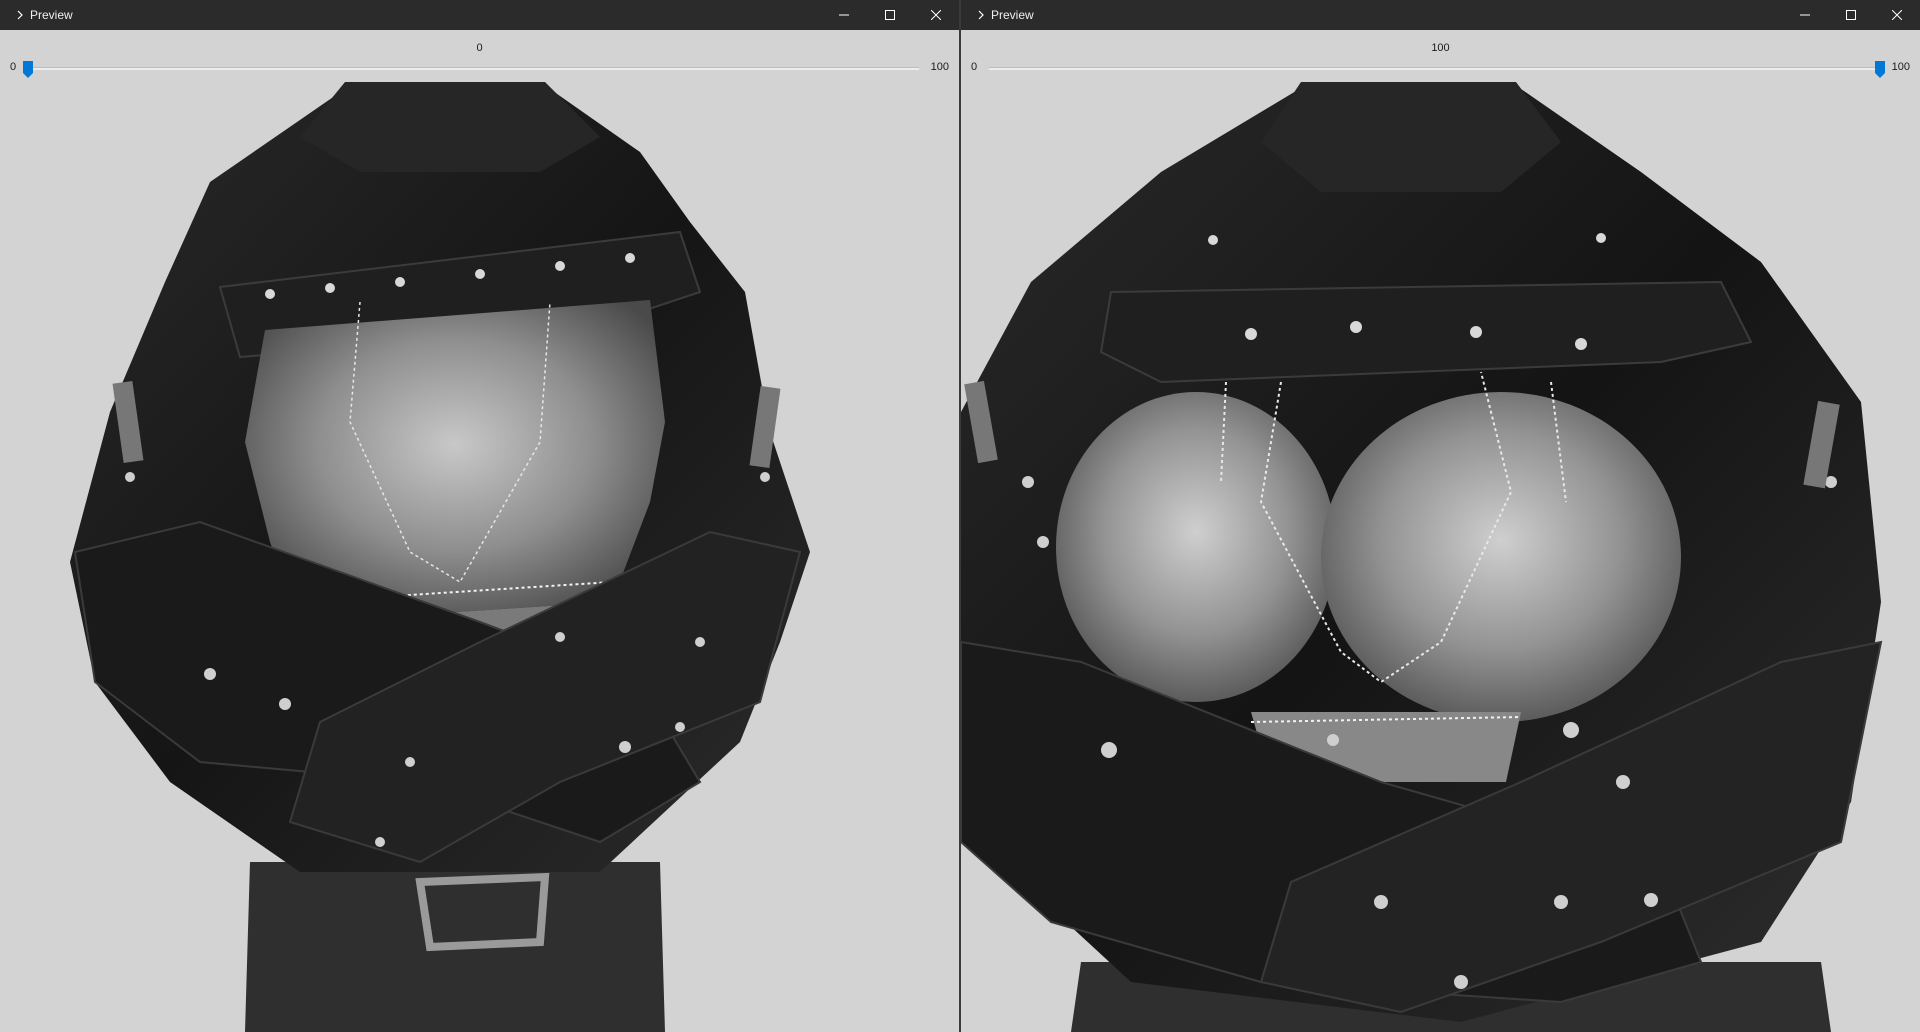 This screenshot has height=1032, width=1920. I want to click on morph-slider: 100 0 100, so click(1440, 56).